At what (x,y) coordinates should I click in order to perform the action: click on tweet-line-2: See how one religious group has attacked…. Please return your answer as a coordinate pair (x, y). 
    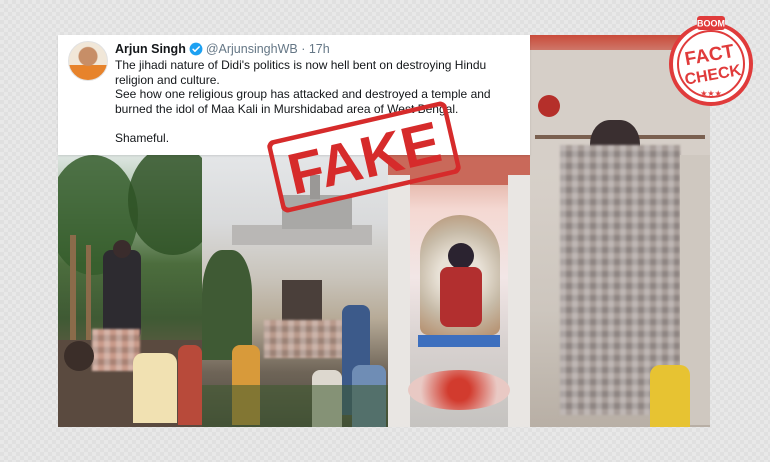
    Looking at the image, I should click on (303, 101).